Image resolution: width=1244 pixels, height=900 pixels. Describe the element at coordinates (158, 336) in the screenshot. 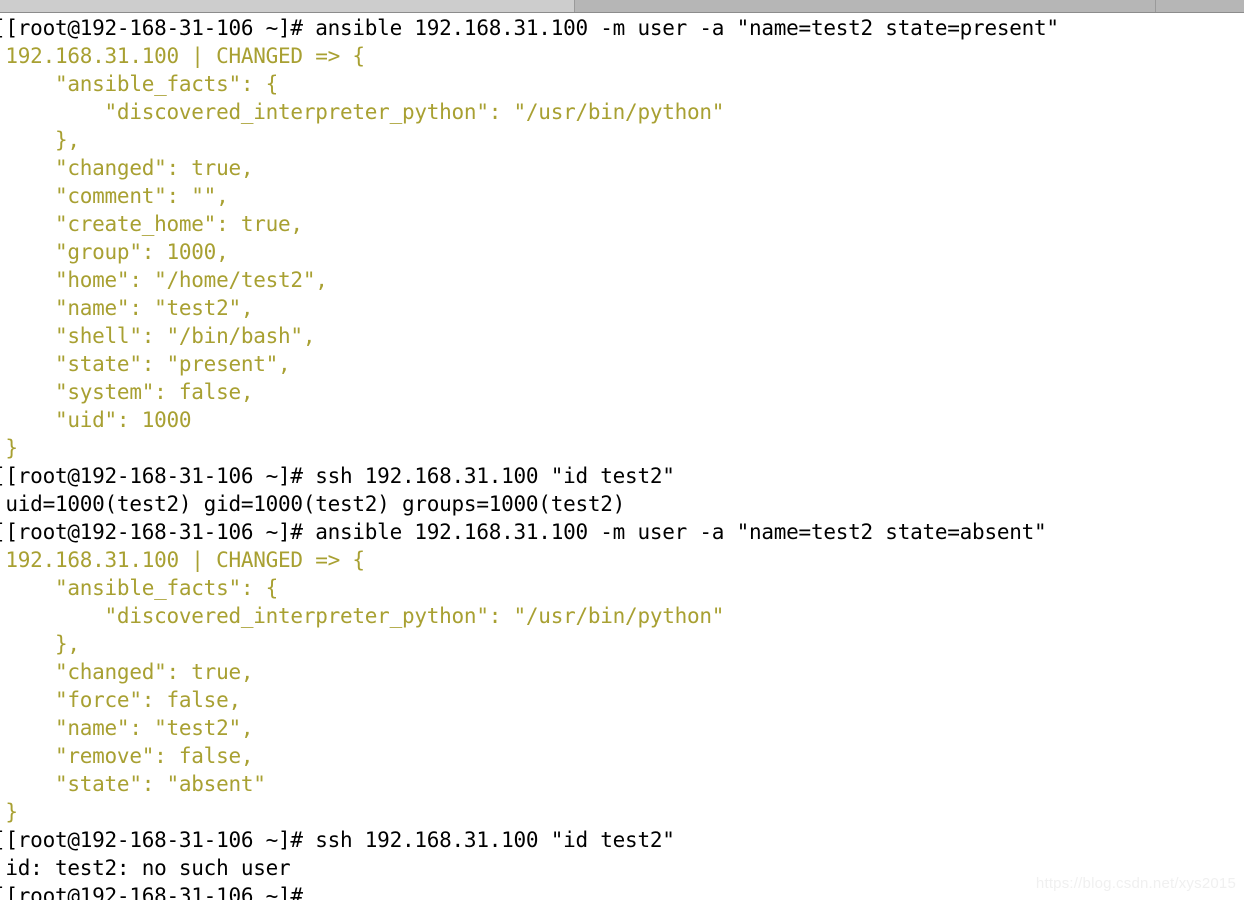

I see `terminal-line: "shell": "/bin/bash",` at that location.